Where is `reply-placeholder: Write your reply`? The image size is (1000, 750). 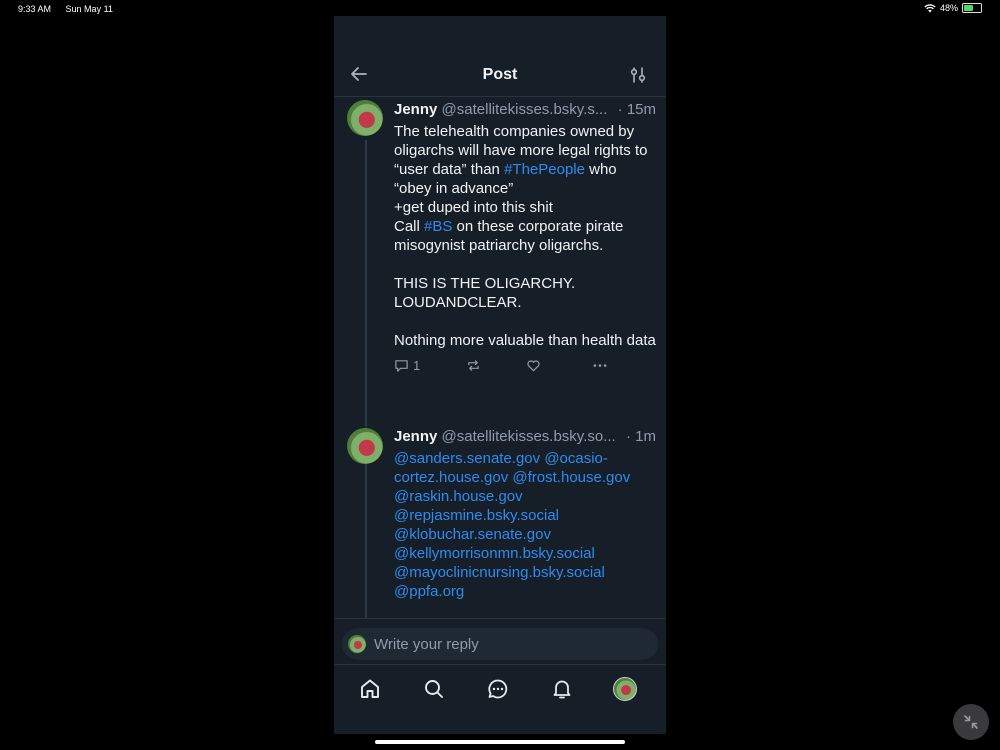 reply-placeholder: Write your reply is located at coordinates (426, 644).